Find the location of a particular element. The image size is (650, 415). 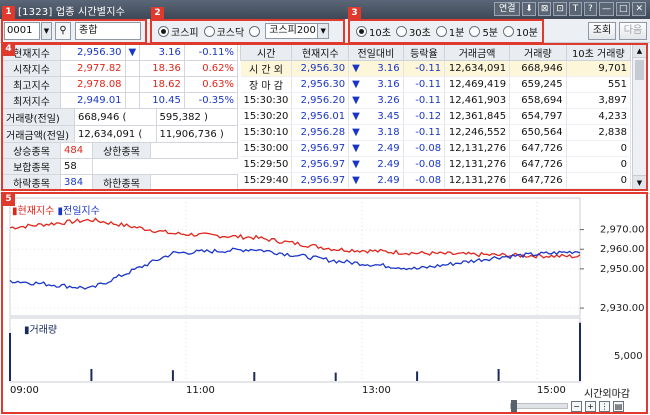

zoom-out-icon: − is located at coordinates (576, 406).